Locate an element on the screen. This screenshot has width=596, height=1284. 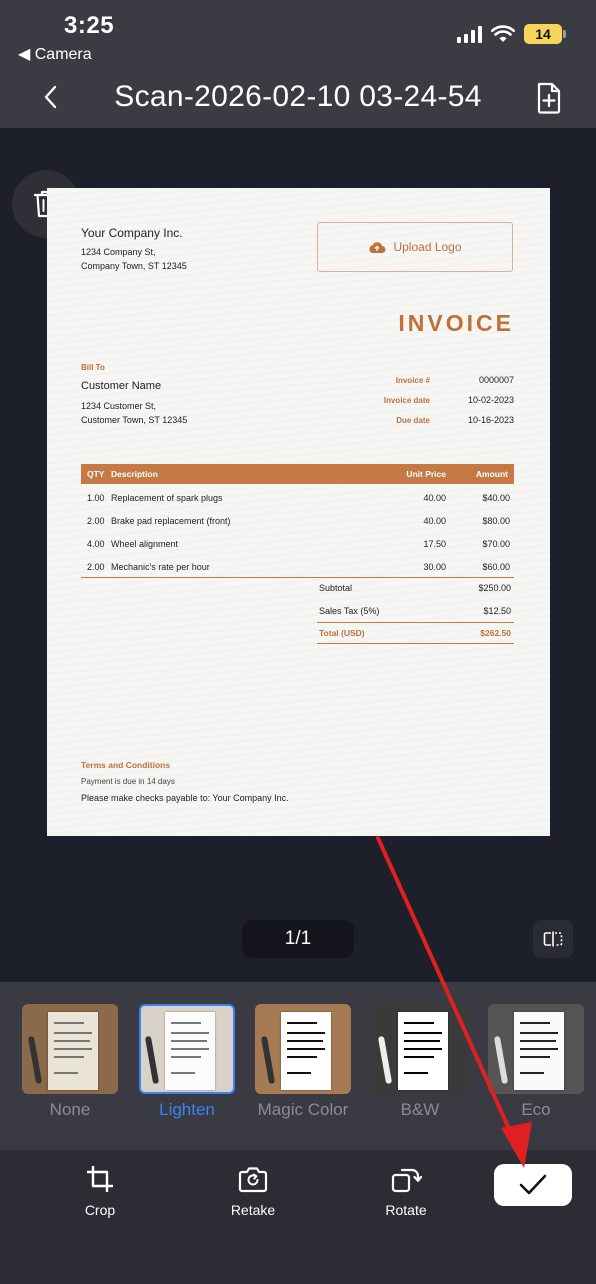
export-pdf-button is located at coordinates (549, 98).